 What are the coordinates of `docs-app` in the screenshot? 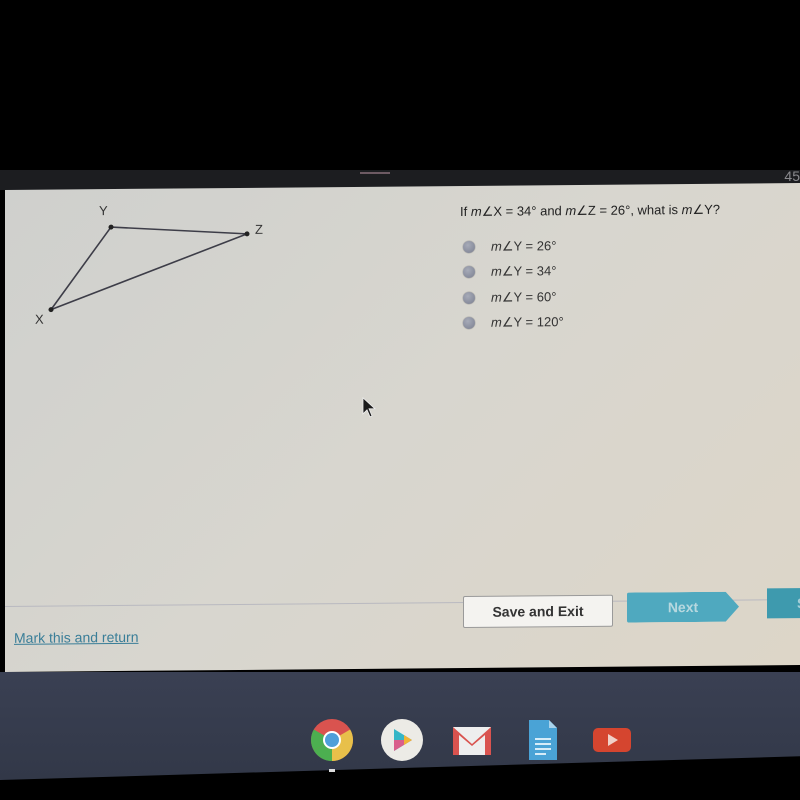 It's located at (542, 740).